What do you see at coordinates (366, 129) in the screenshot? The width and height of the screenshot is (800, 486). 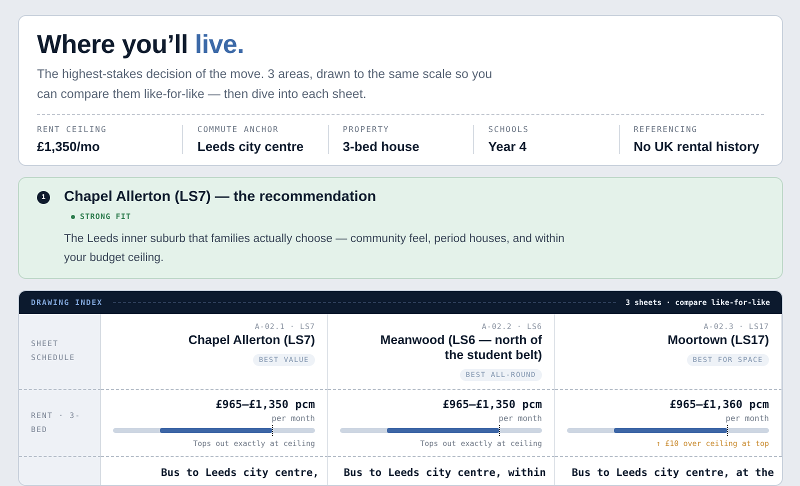 I see `fact-label: PROPERTY` at bounding box center [366, 129].